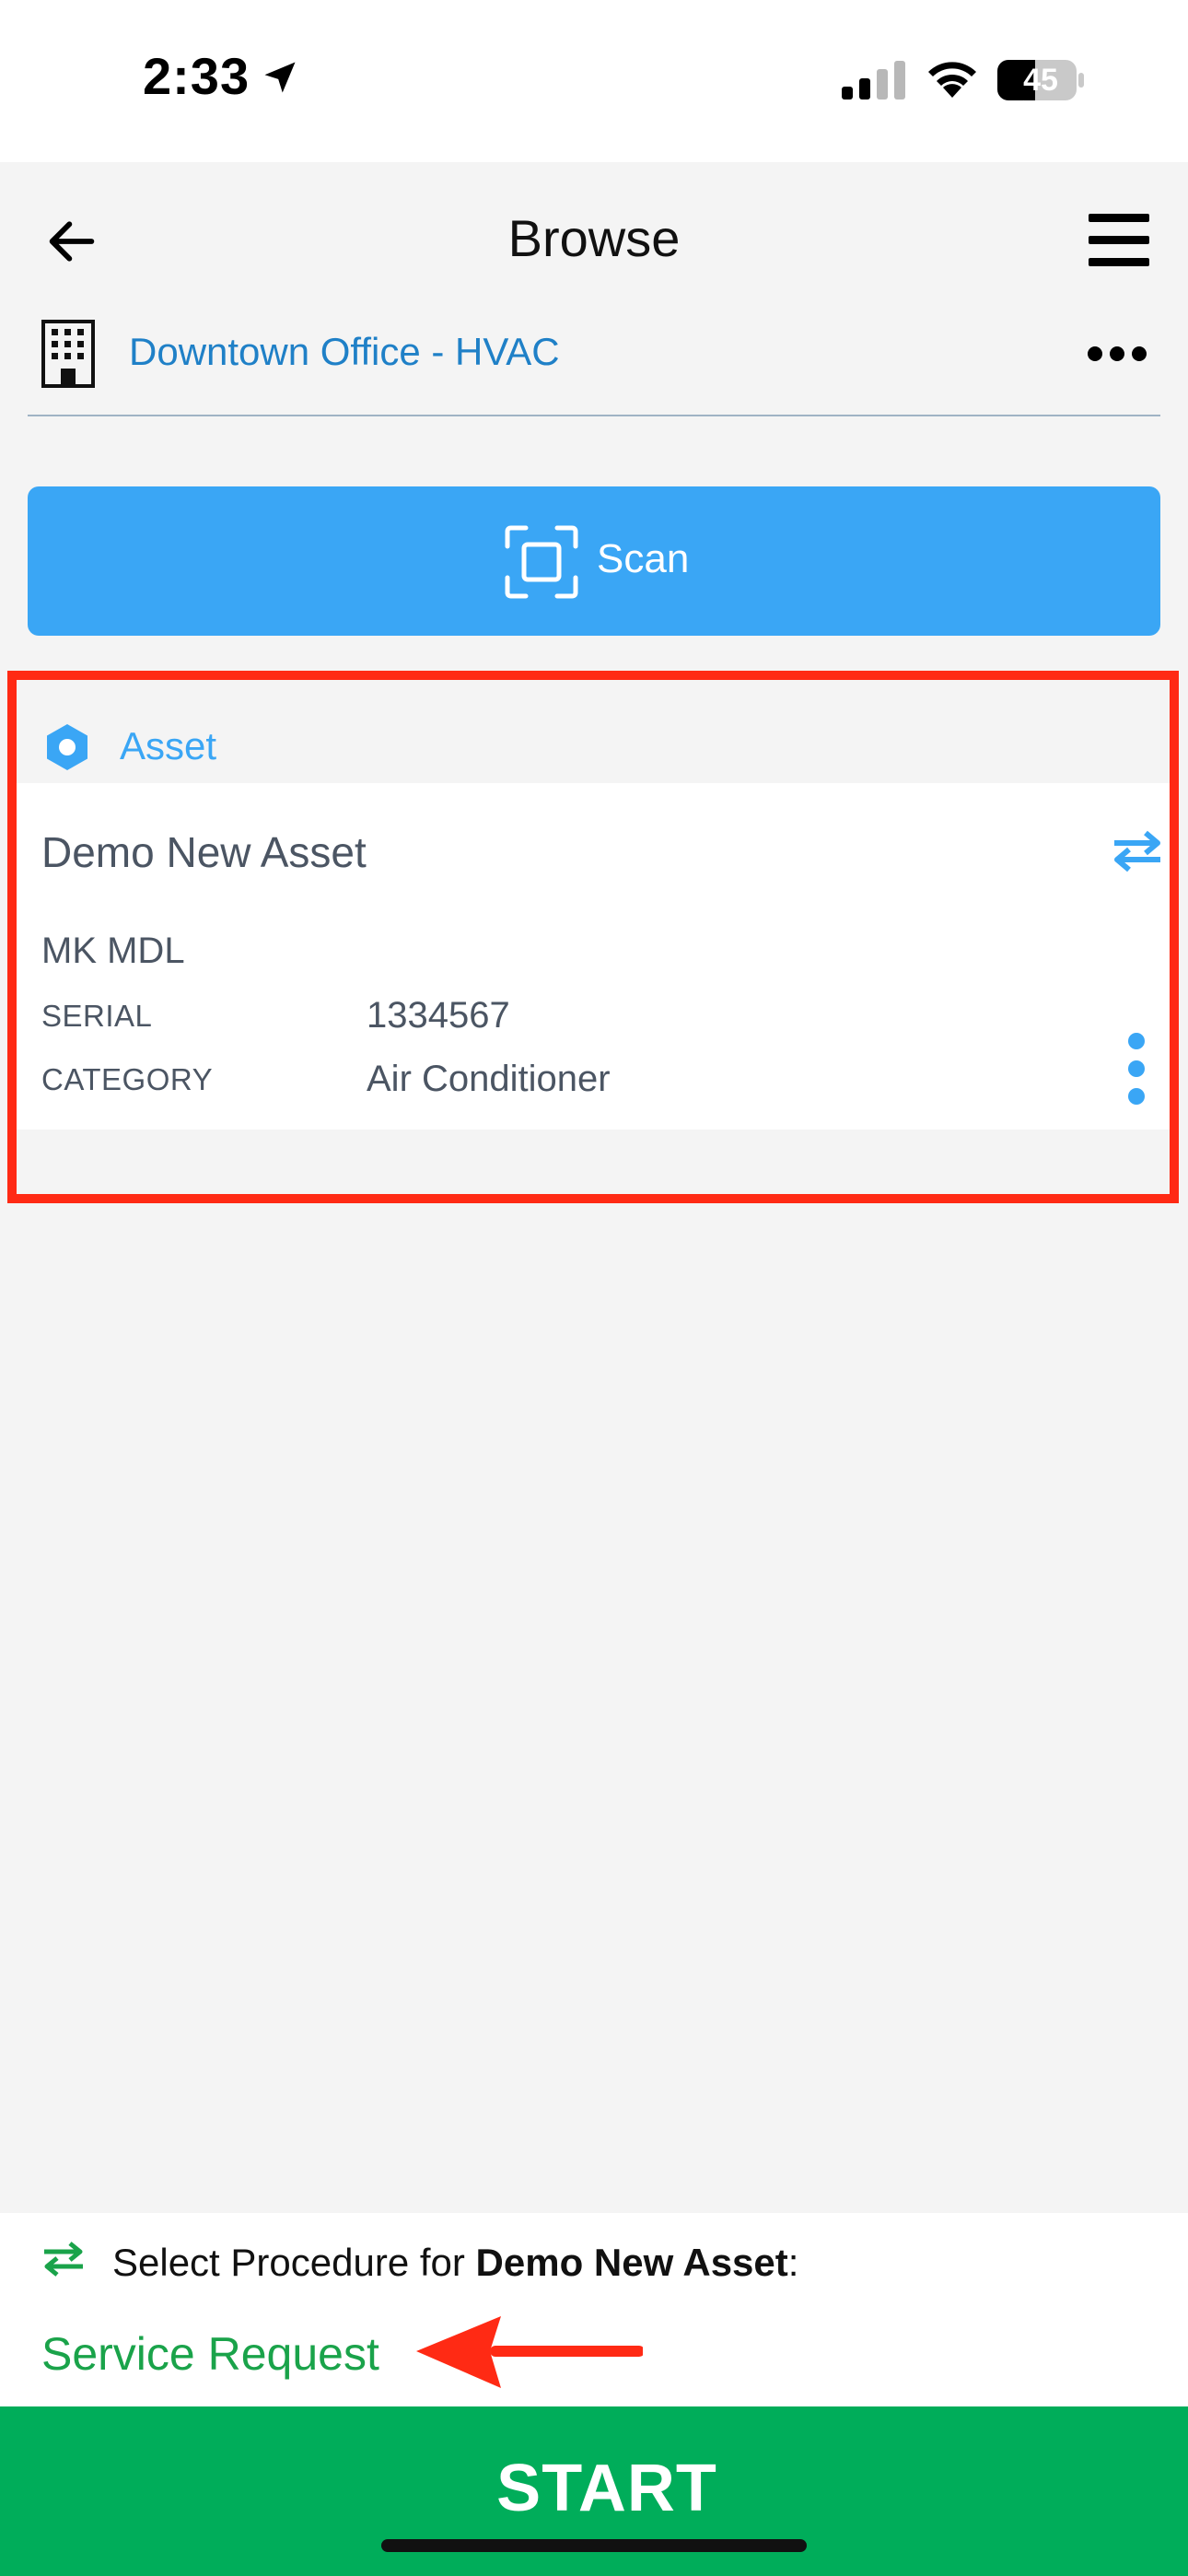 This screenshot has width=1188, height=2576. I want to click on status-time: 2:33, so click(196, 76).